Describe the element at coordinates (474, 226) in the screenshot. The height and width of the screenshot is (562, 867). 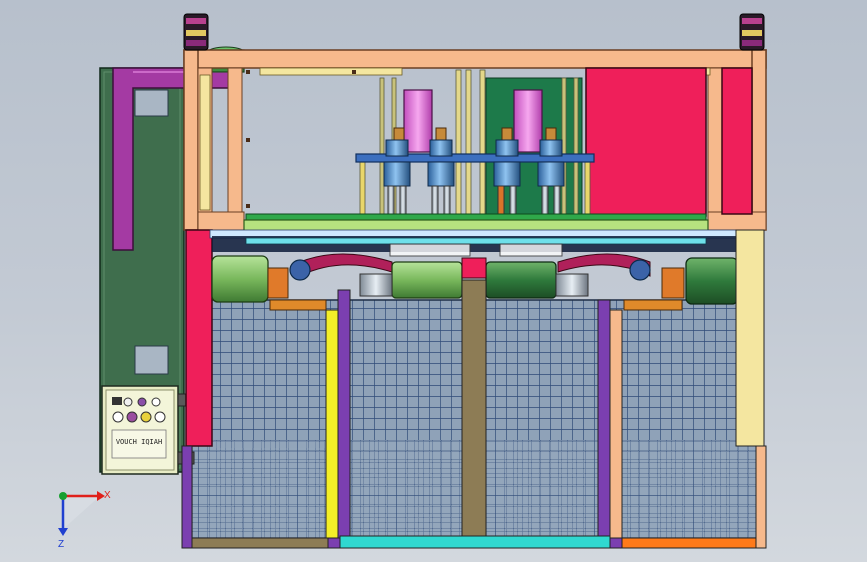
I see `worktable` at that location.